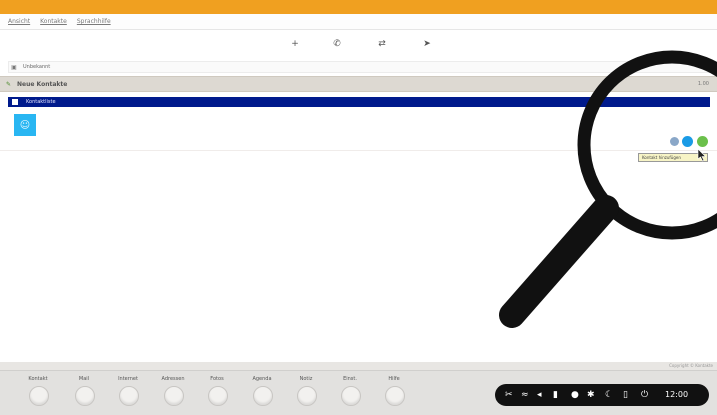 This screenshot has width=717, height=415. Describe the element at coordinates (555, 395) in the screenshot. I see `battery-icon: ▮` at that location.